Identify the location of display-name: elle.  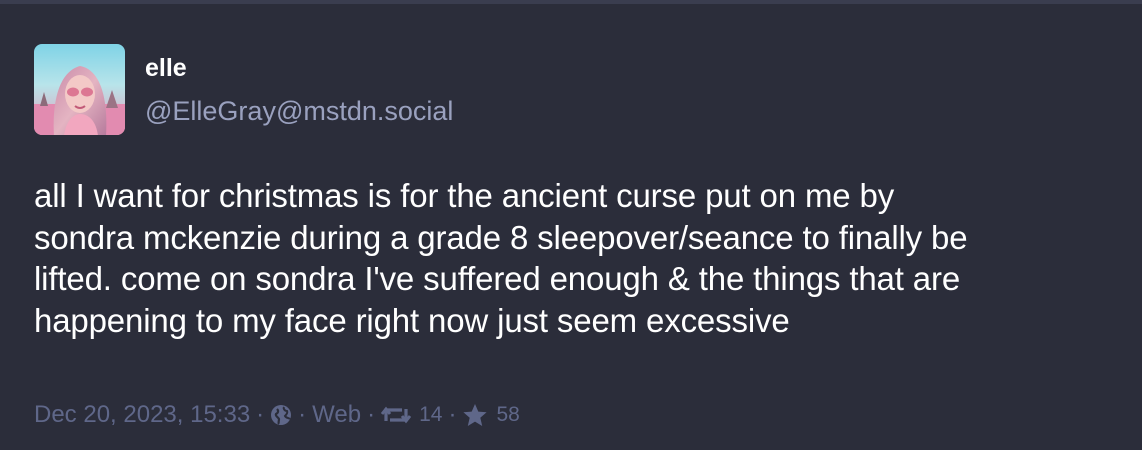
(166, 68).